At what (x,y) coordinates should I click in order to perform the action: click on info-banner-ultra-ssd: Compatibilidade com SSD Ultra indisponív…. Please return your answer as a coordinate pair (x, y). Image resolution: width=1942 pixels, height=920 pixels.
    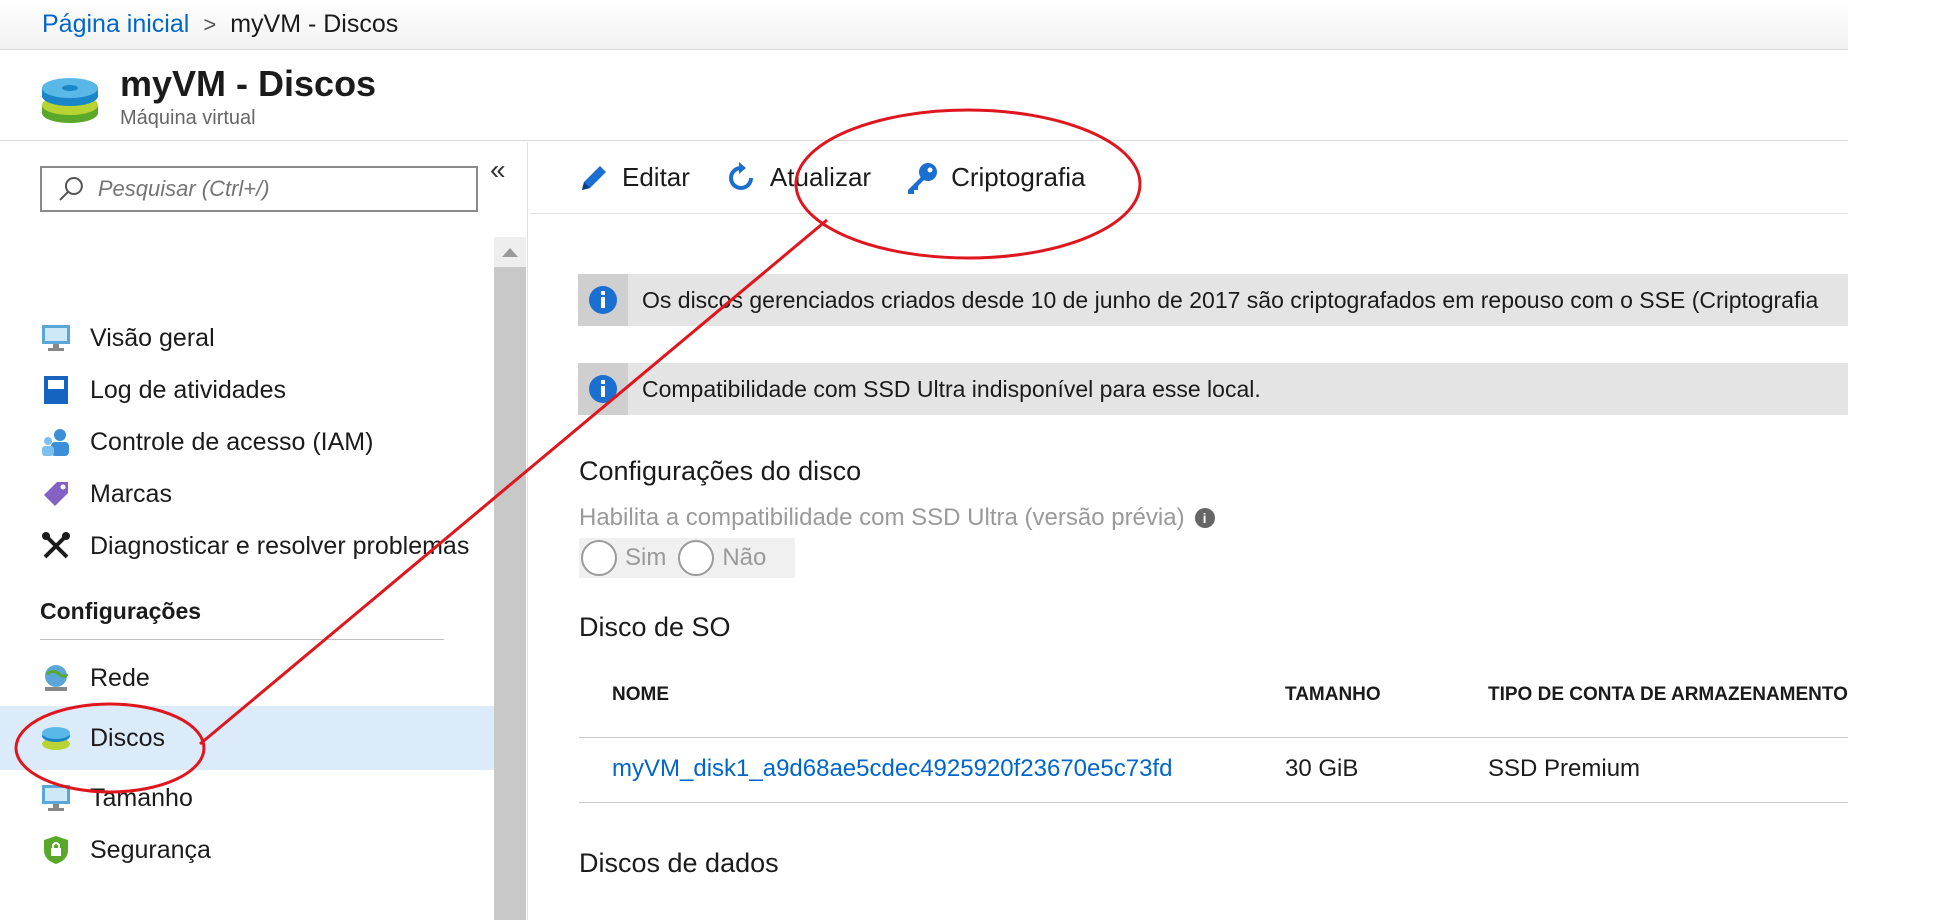
    Looking at the image, I should click on (1213, 389).